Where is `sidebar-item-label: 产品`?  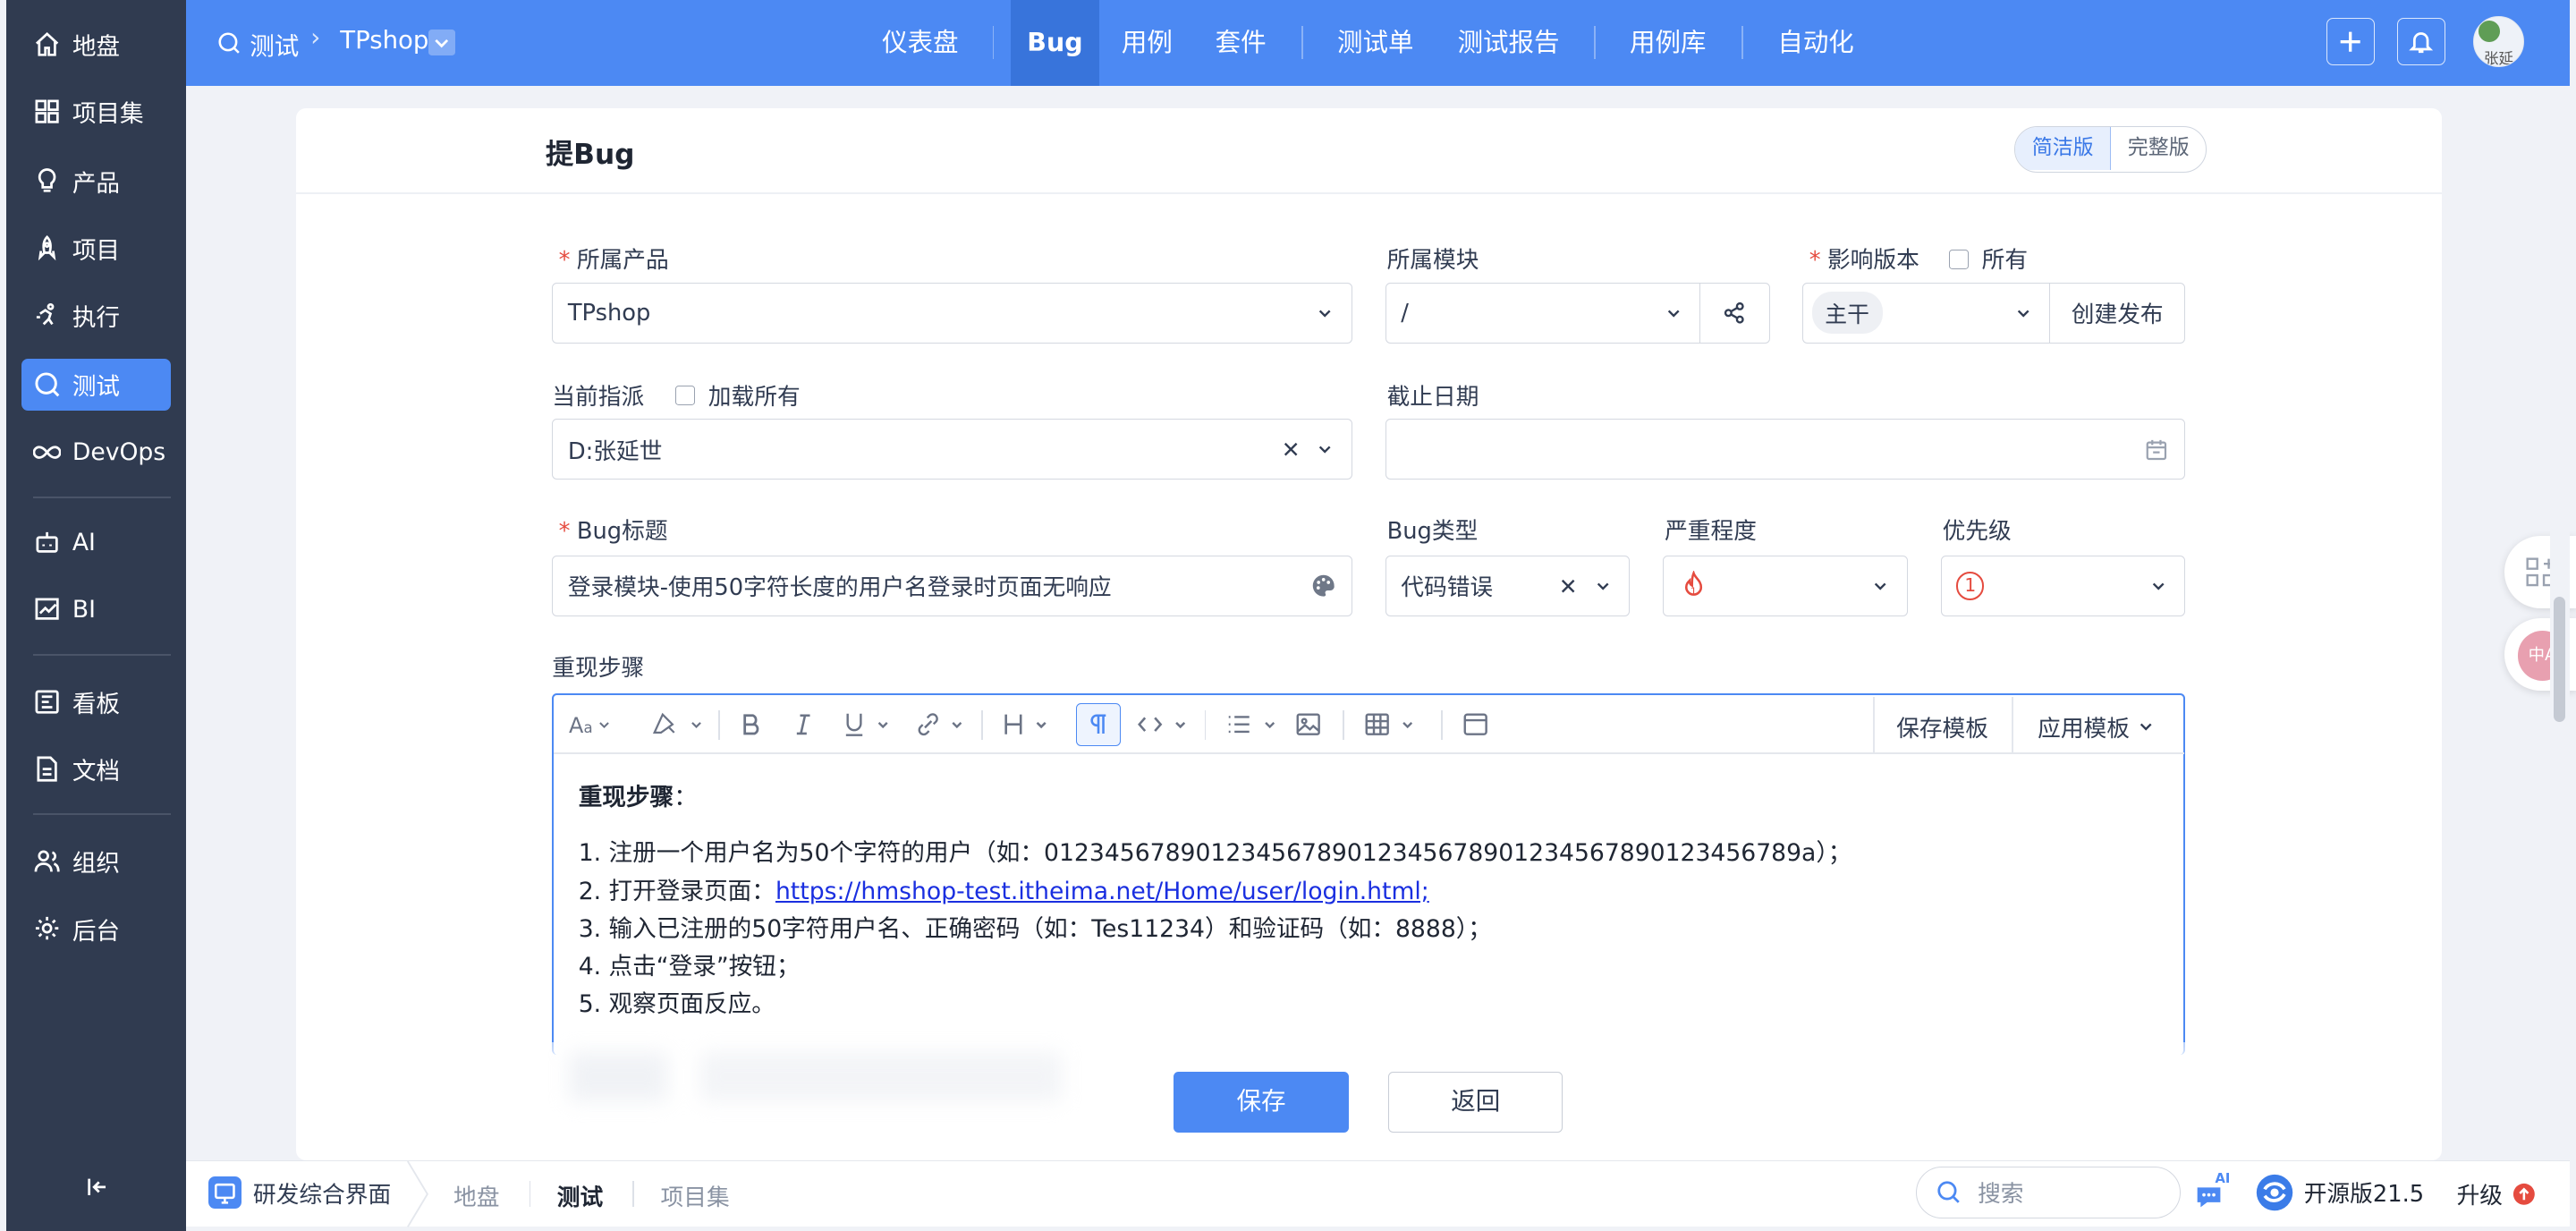 sidebar-item-label: 产品 is located at coordinates (96, 183).